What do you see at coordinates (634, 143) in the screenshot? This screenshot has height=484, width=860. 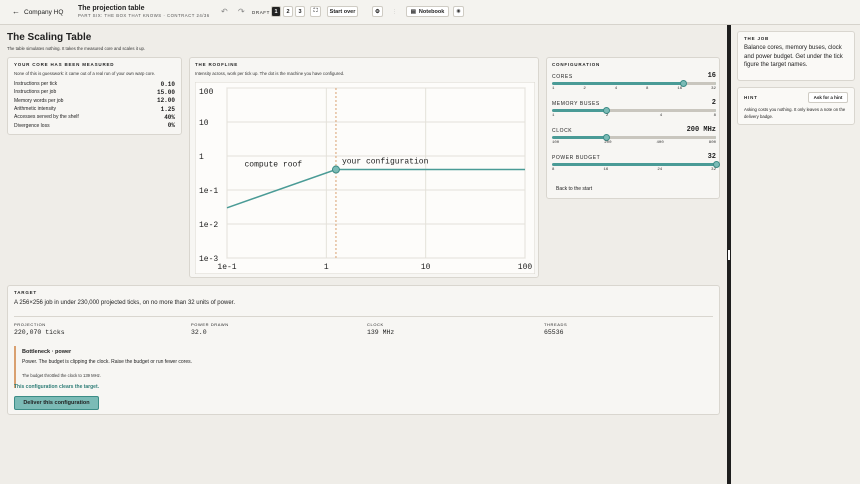 I see `slider-ticks: 100 200 400 800` at bounding box center [634, 143].